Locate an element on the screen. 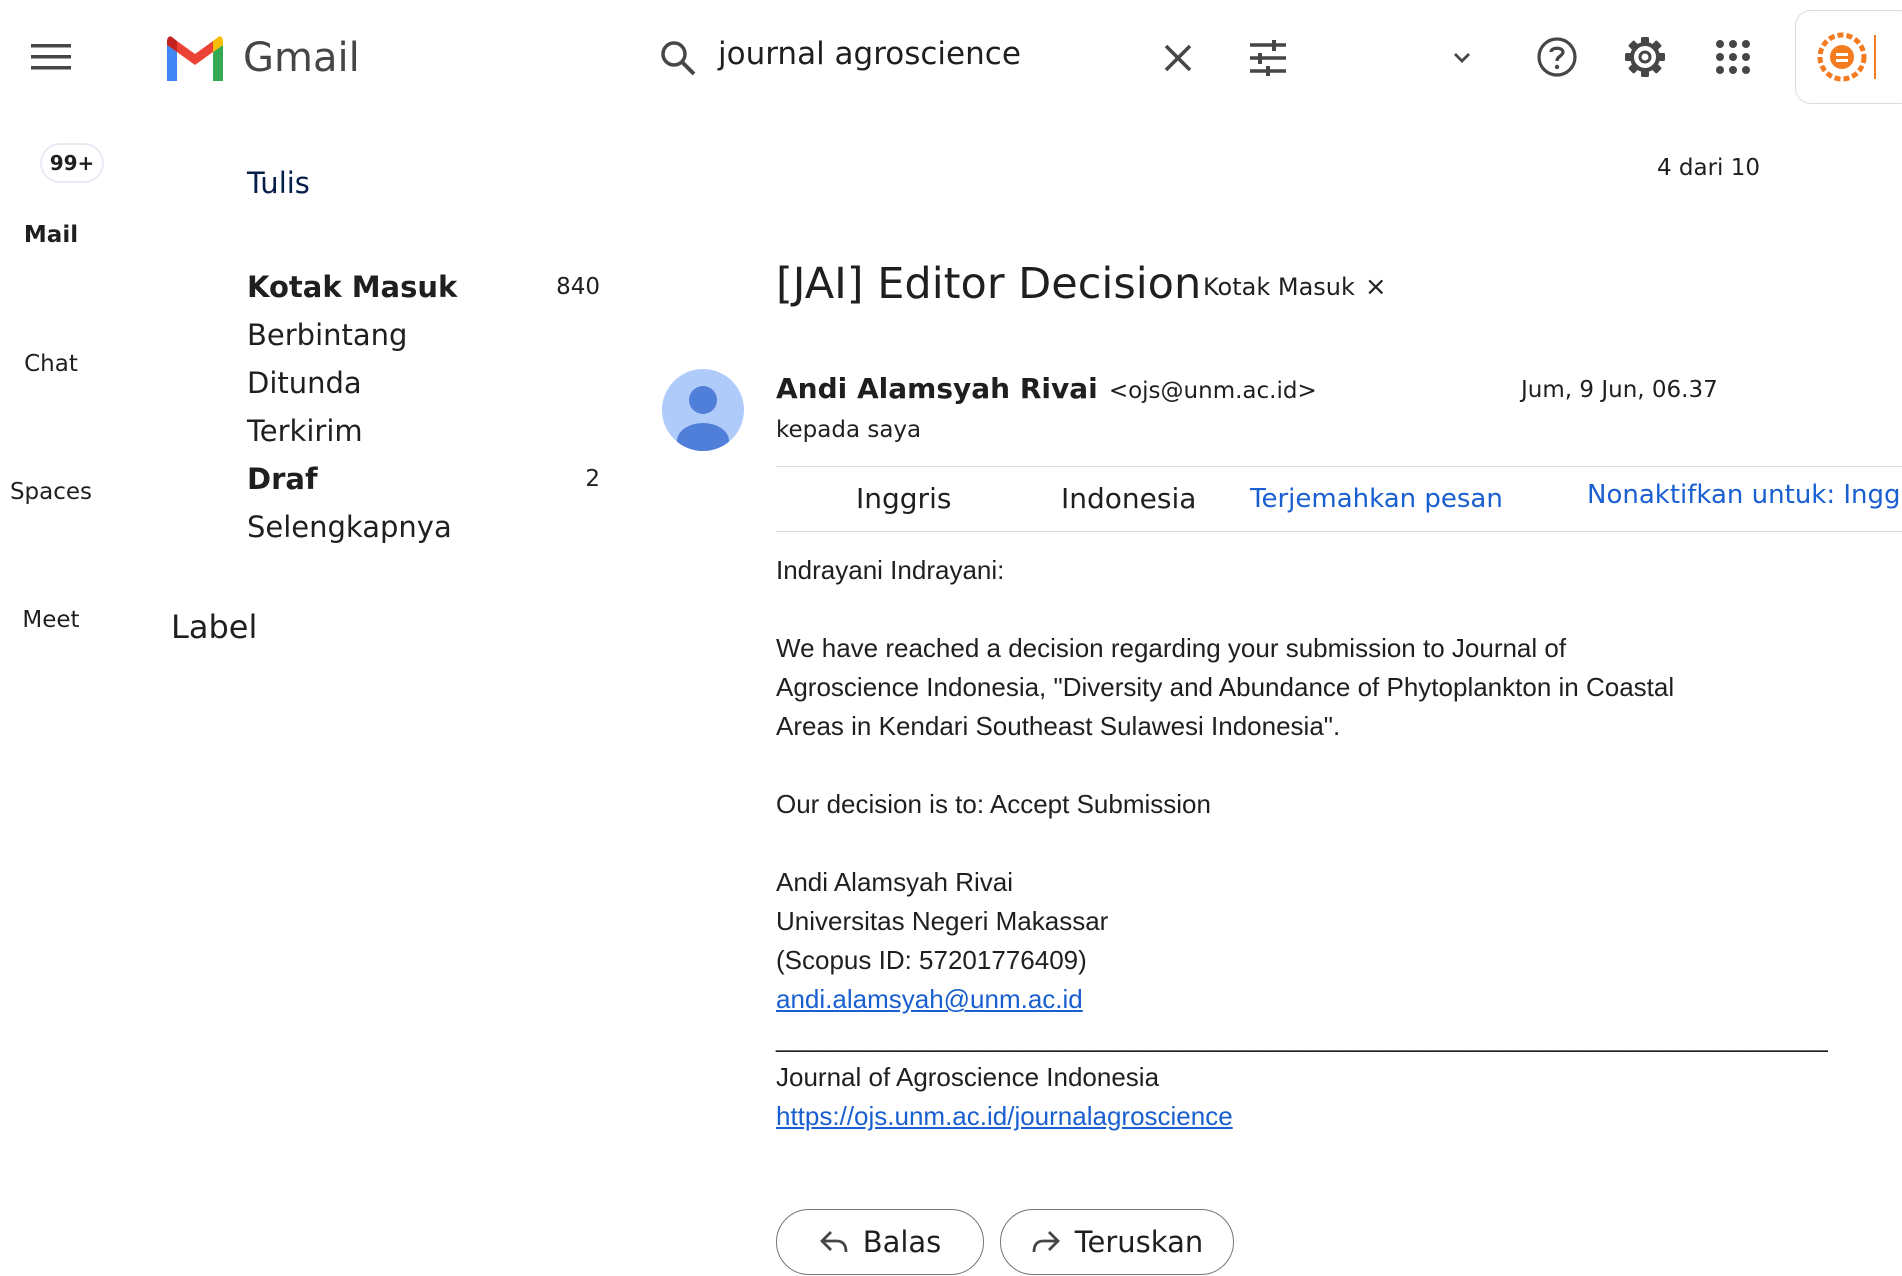 This screenshot has width=1902, height=1276. chevron-down-icon is located at coordinates (1462, 58).